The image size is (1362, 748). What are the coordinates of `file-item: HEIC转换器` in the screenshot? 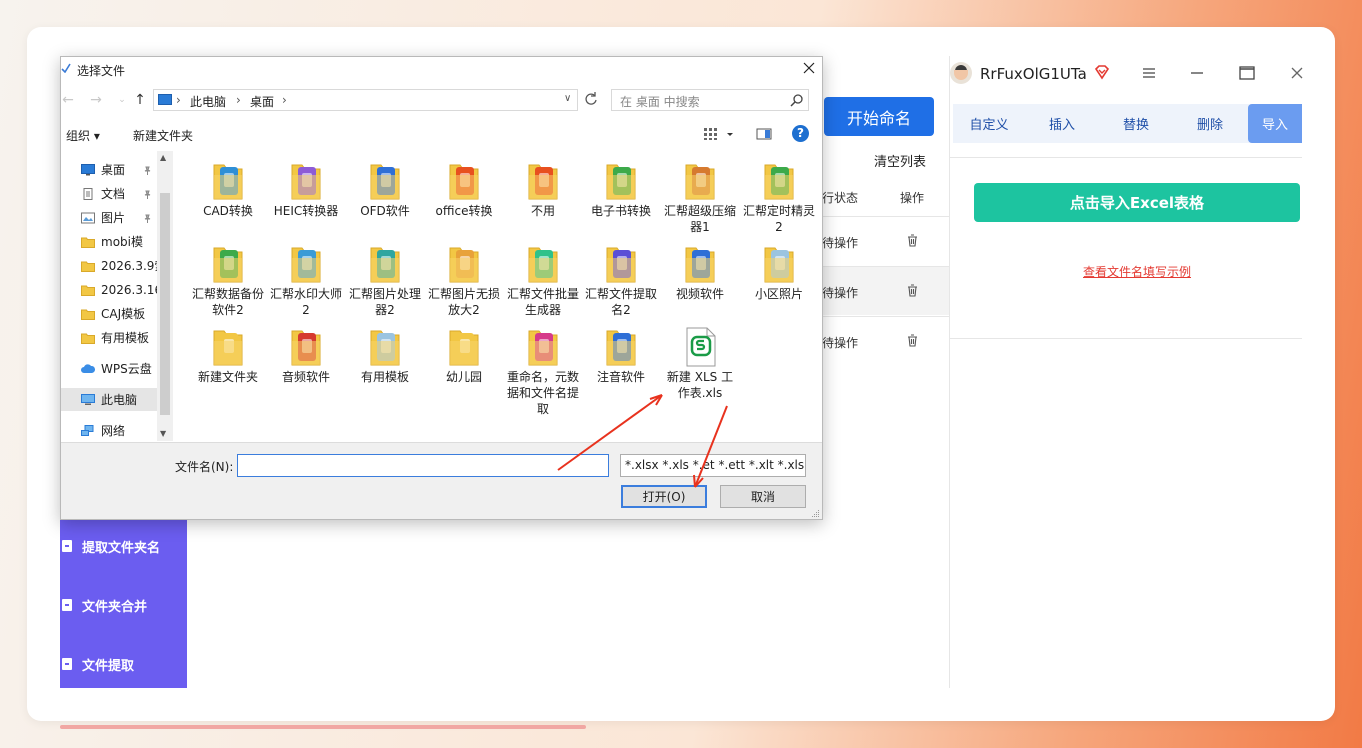 It's located at (306, 190).